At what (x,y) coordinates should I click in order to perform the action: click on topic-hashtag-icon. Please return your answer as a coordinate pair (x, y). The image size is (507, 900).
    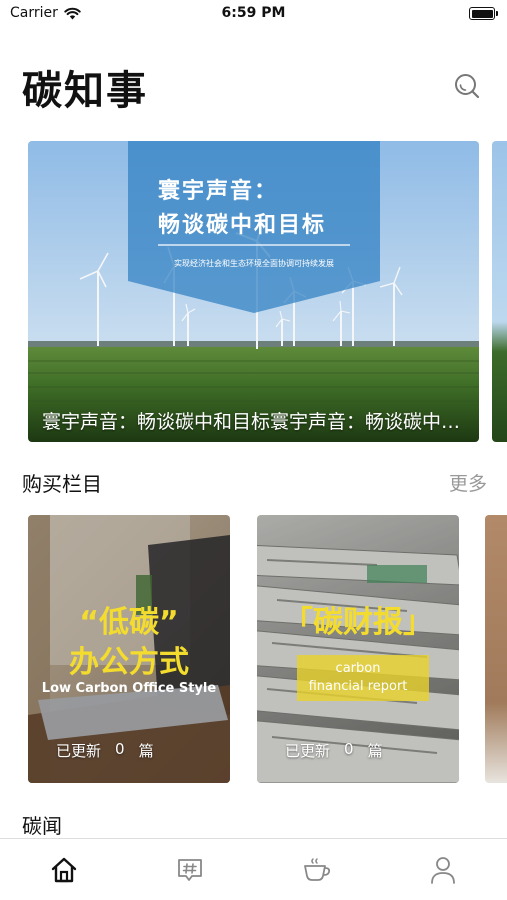
    Looking at the image, I should click on (190, 870).